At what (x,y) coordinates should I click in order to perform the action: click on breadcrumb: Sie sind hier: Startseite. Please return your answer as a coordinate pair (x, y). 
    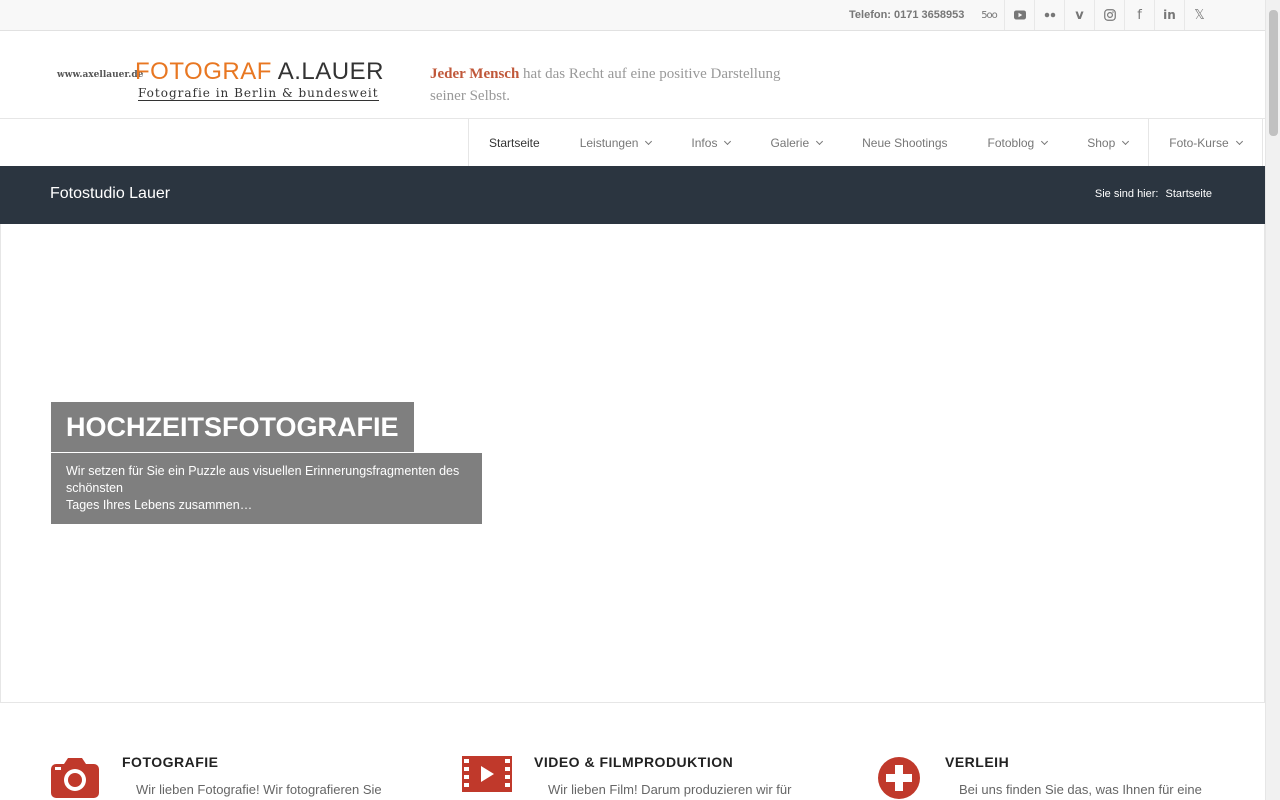
    Looking at the image, I should click on (1153, 194).